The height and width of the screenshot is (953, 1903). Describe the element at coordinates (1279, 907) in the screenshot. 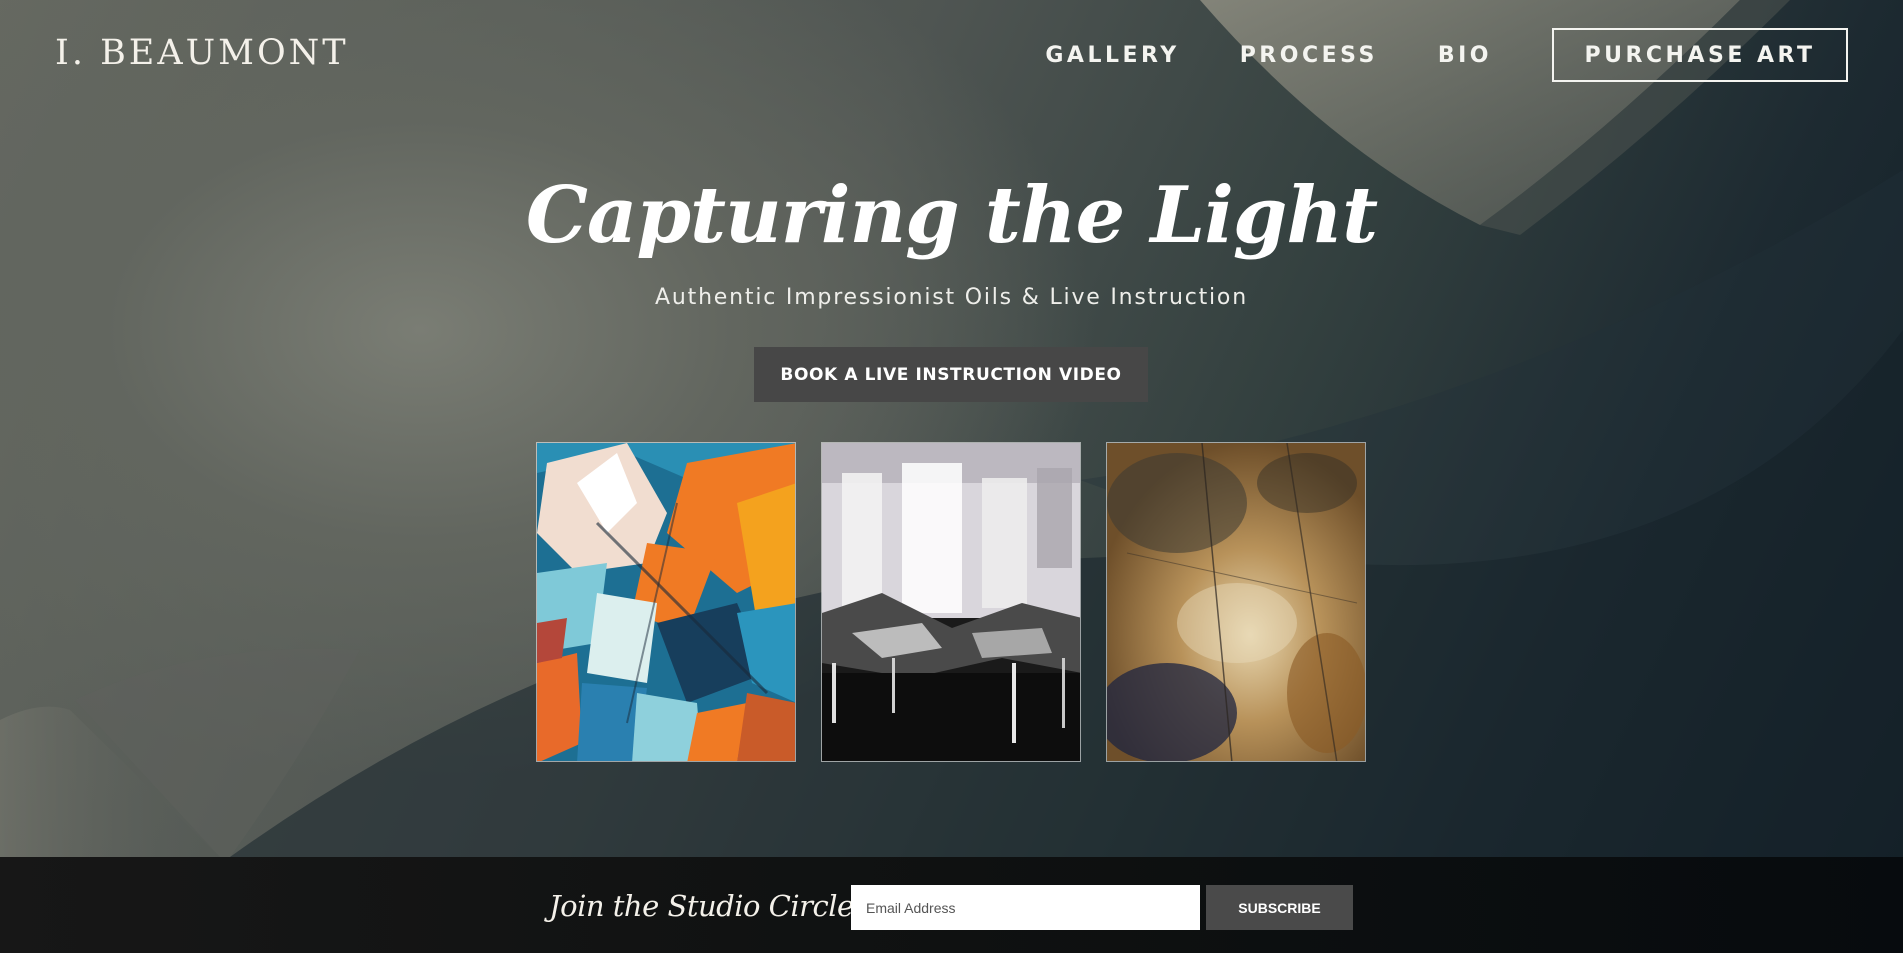

I see `subscribe-button: SUBSCRIBE` at that location.